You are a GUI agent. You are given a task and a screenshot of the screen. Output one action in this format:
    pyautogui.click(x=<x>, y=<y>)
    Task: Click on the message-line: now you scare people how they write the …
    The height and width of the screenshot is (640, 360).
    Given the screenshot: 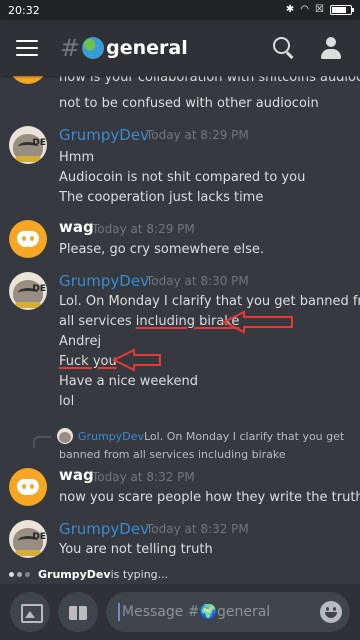 What is the action you would take?
    pyautogui.click(x=209, y=497)
    